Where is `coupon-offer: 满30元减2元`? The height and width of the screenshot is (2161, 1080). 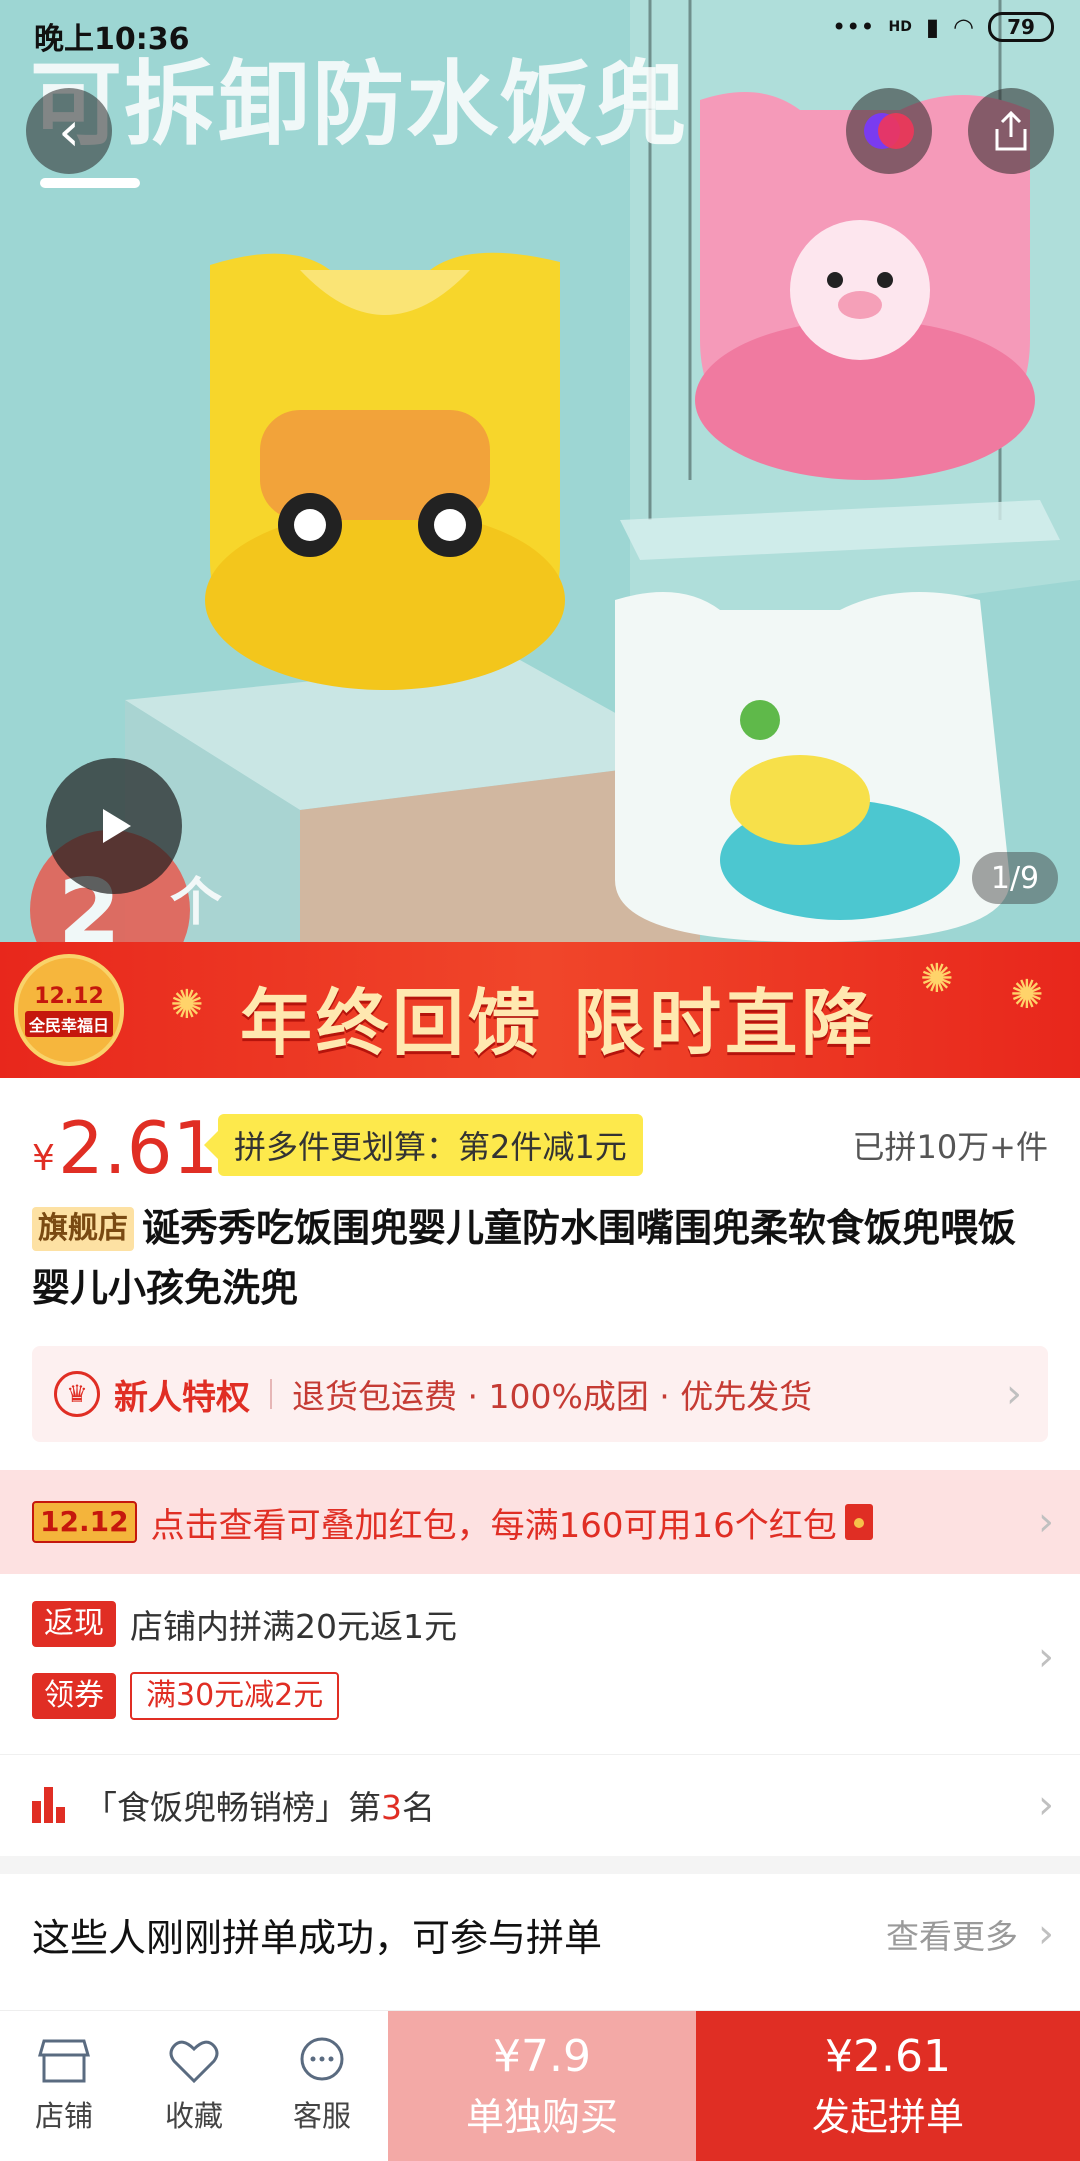
coupon-offer: 满30元减2元 is located at coordinates (235, 1696).